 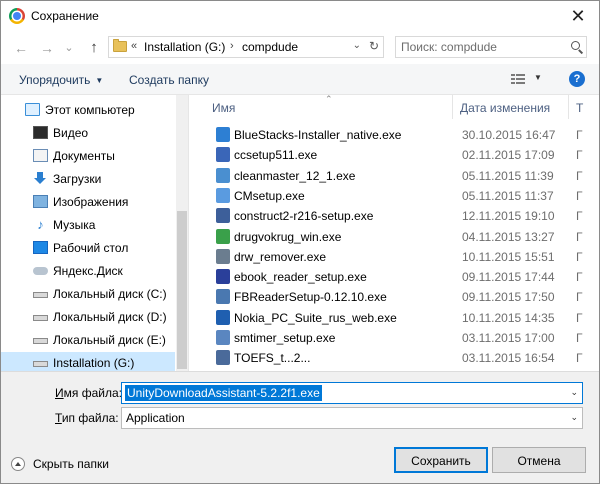 What do you see at coordinates (182, 290) in the screenshot?
I see `scrollbar-thumb` at bounding box center [182, 290].